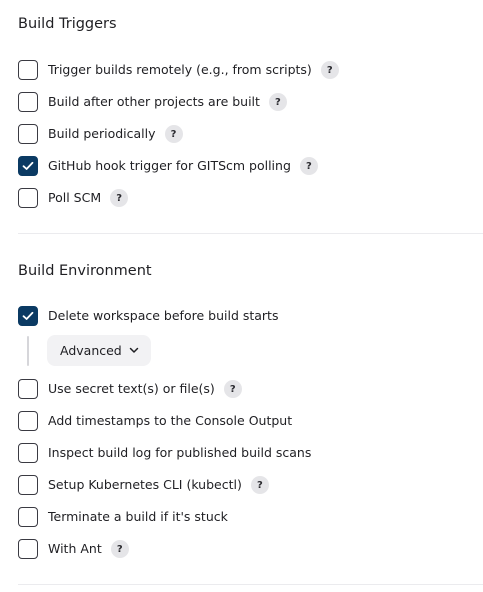 This screenshot has width=483, height=592. I want to click on option-setup-kubernetes-cli: Setup Kubernetes CLI (kubectl) ?, so click(143, 485).